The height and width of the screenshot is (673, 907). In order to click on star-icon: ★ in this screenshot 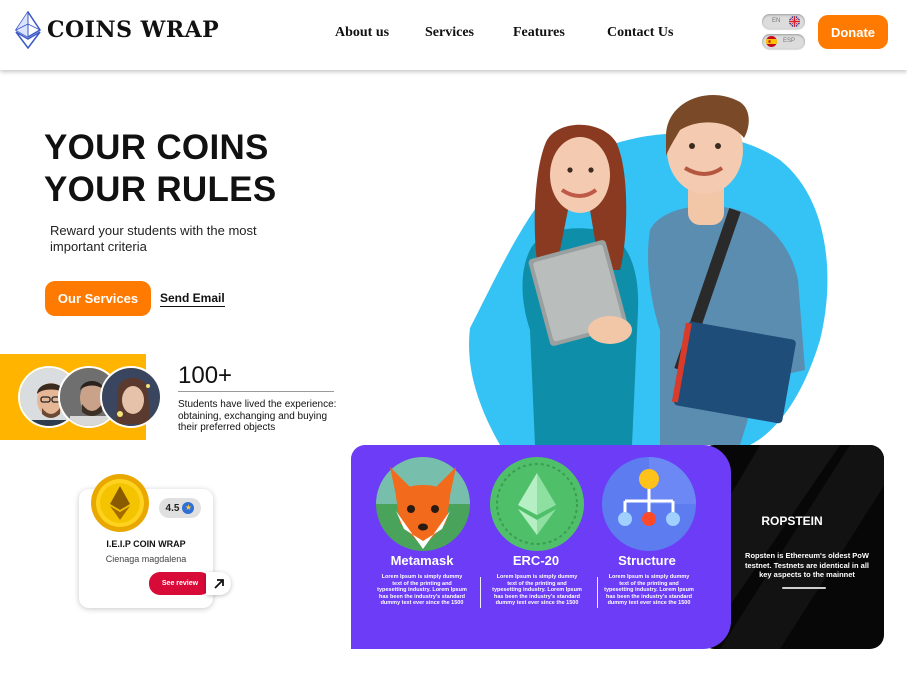, I will do `click(188, 508)`.